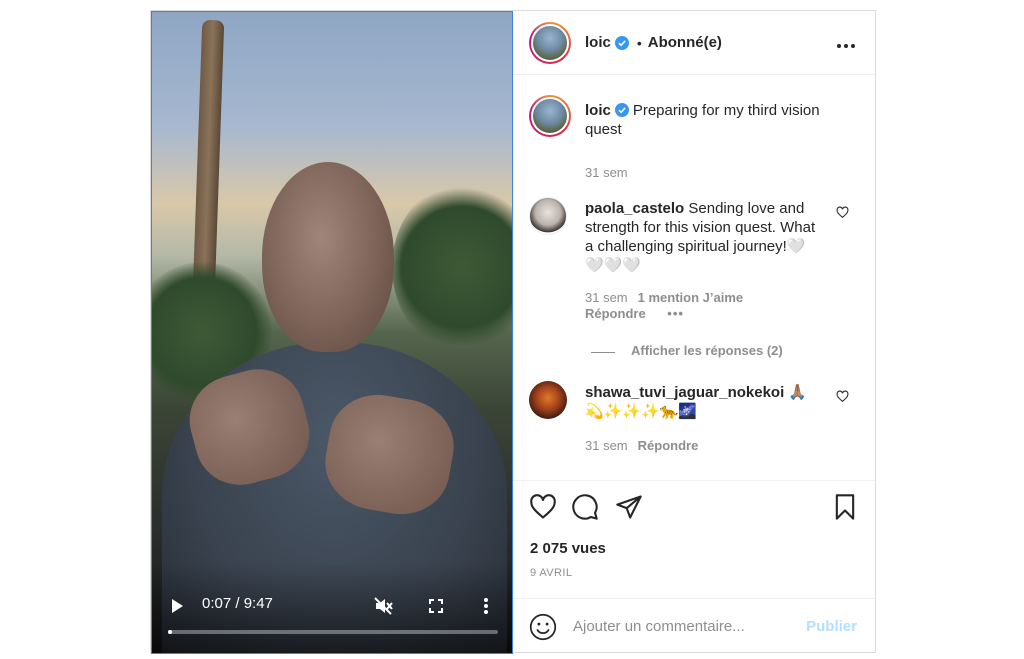  What do you see at coordinates (436, 606) in the screenshot?
I see `fullscreen-icon` at bounding box center [436, 606].